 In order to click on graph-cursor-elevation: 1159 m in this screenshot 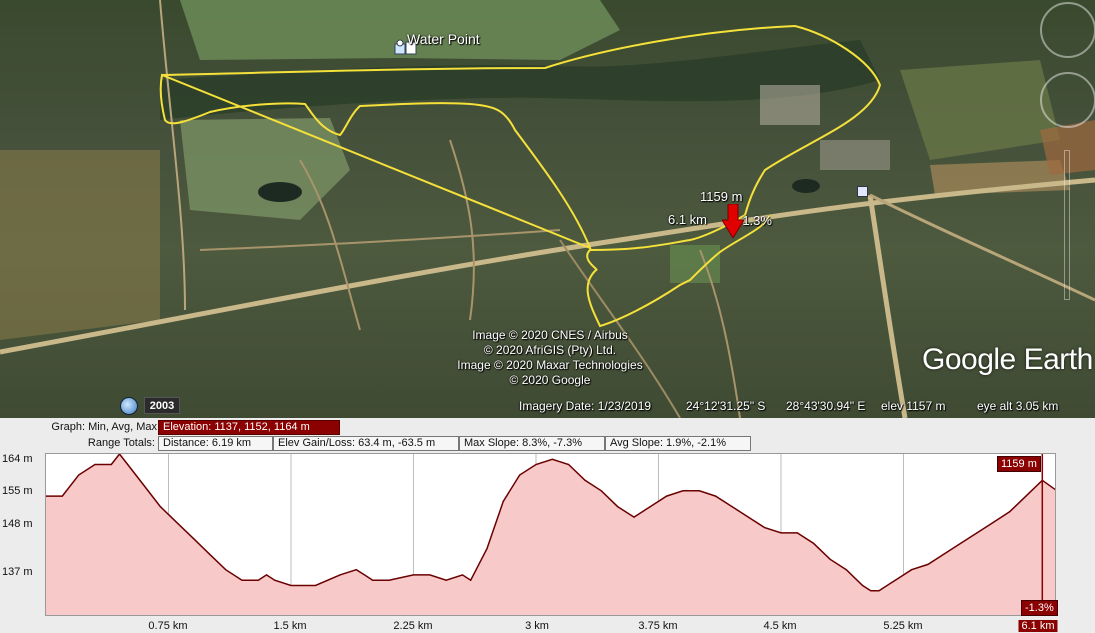, I will do `click(1019, 464)`.